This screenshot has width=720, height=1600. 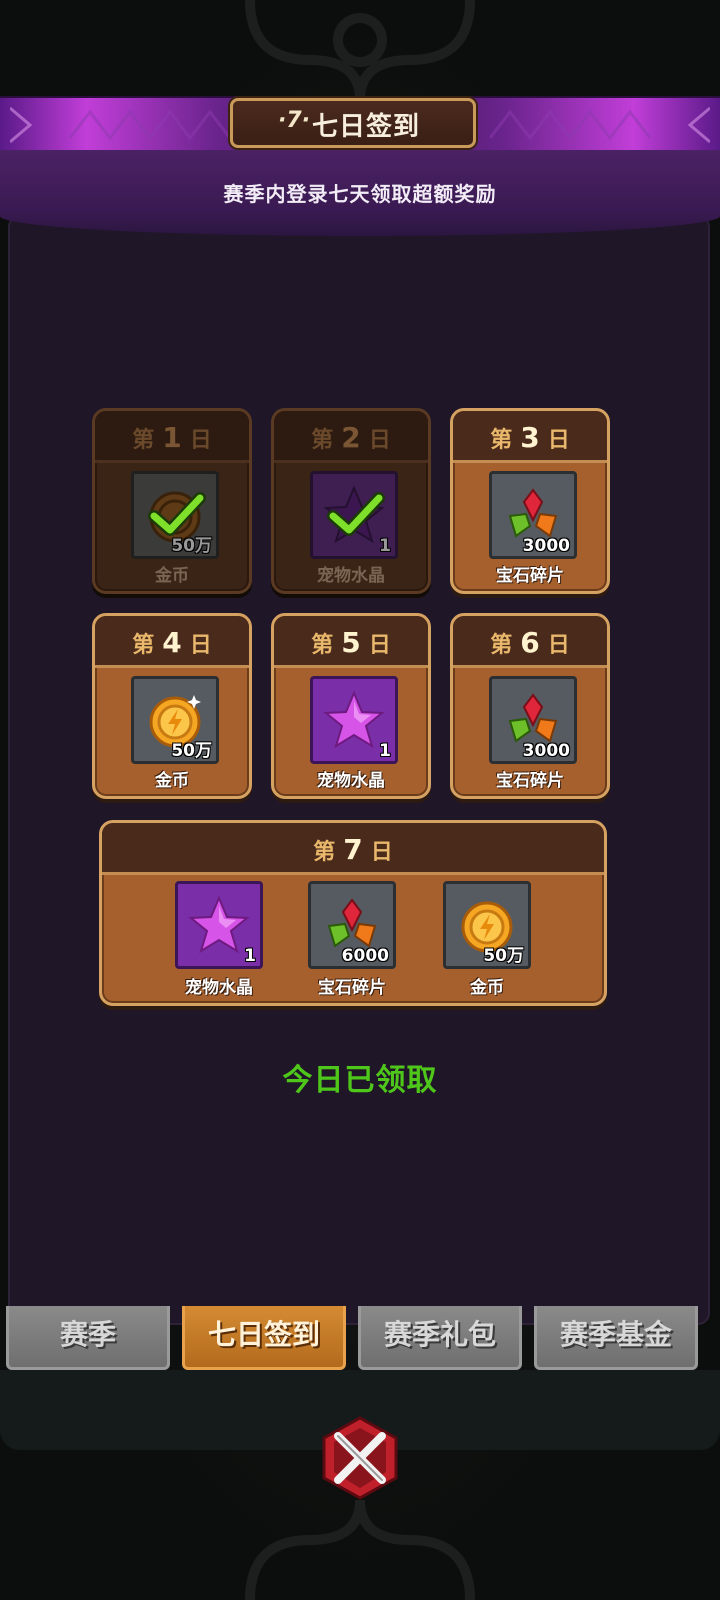 I want to click on tab-season: 赛季, so click(x=88, y=1338).